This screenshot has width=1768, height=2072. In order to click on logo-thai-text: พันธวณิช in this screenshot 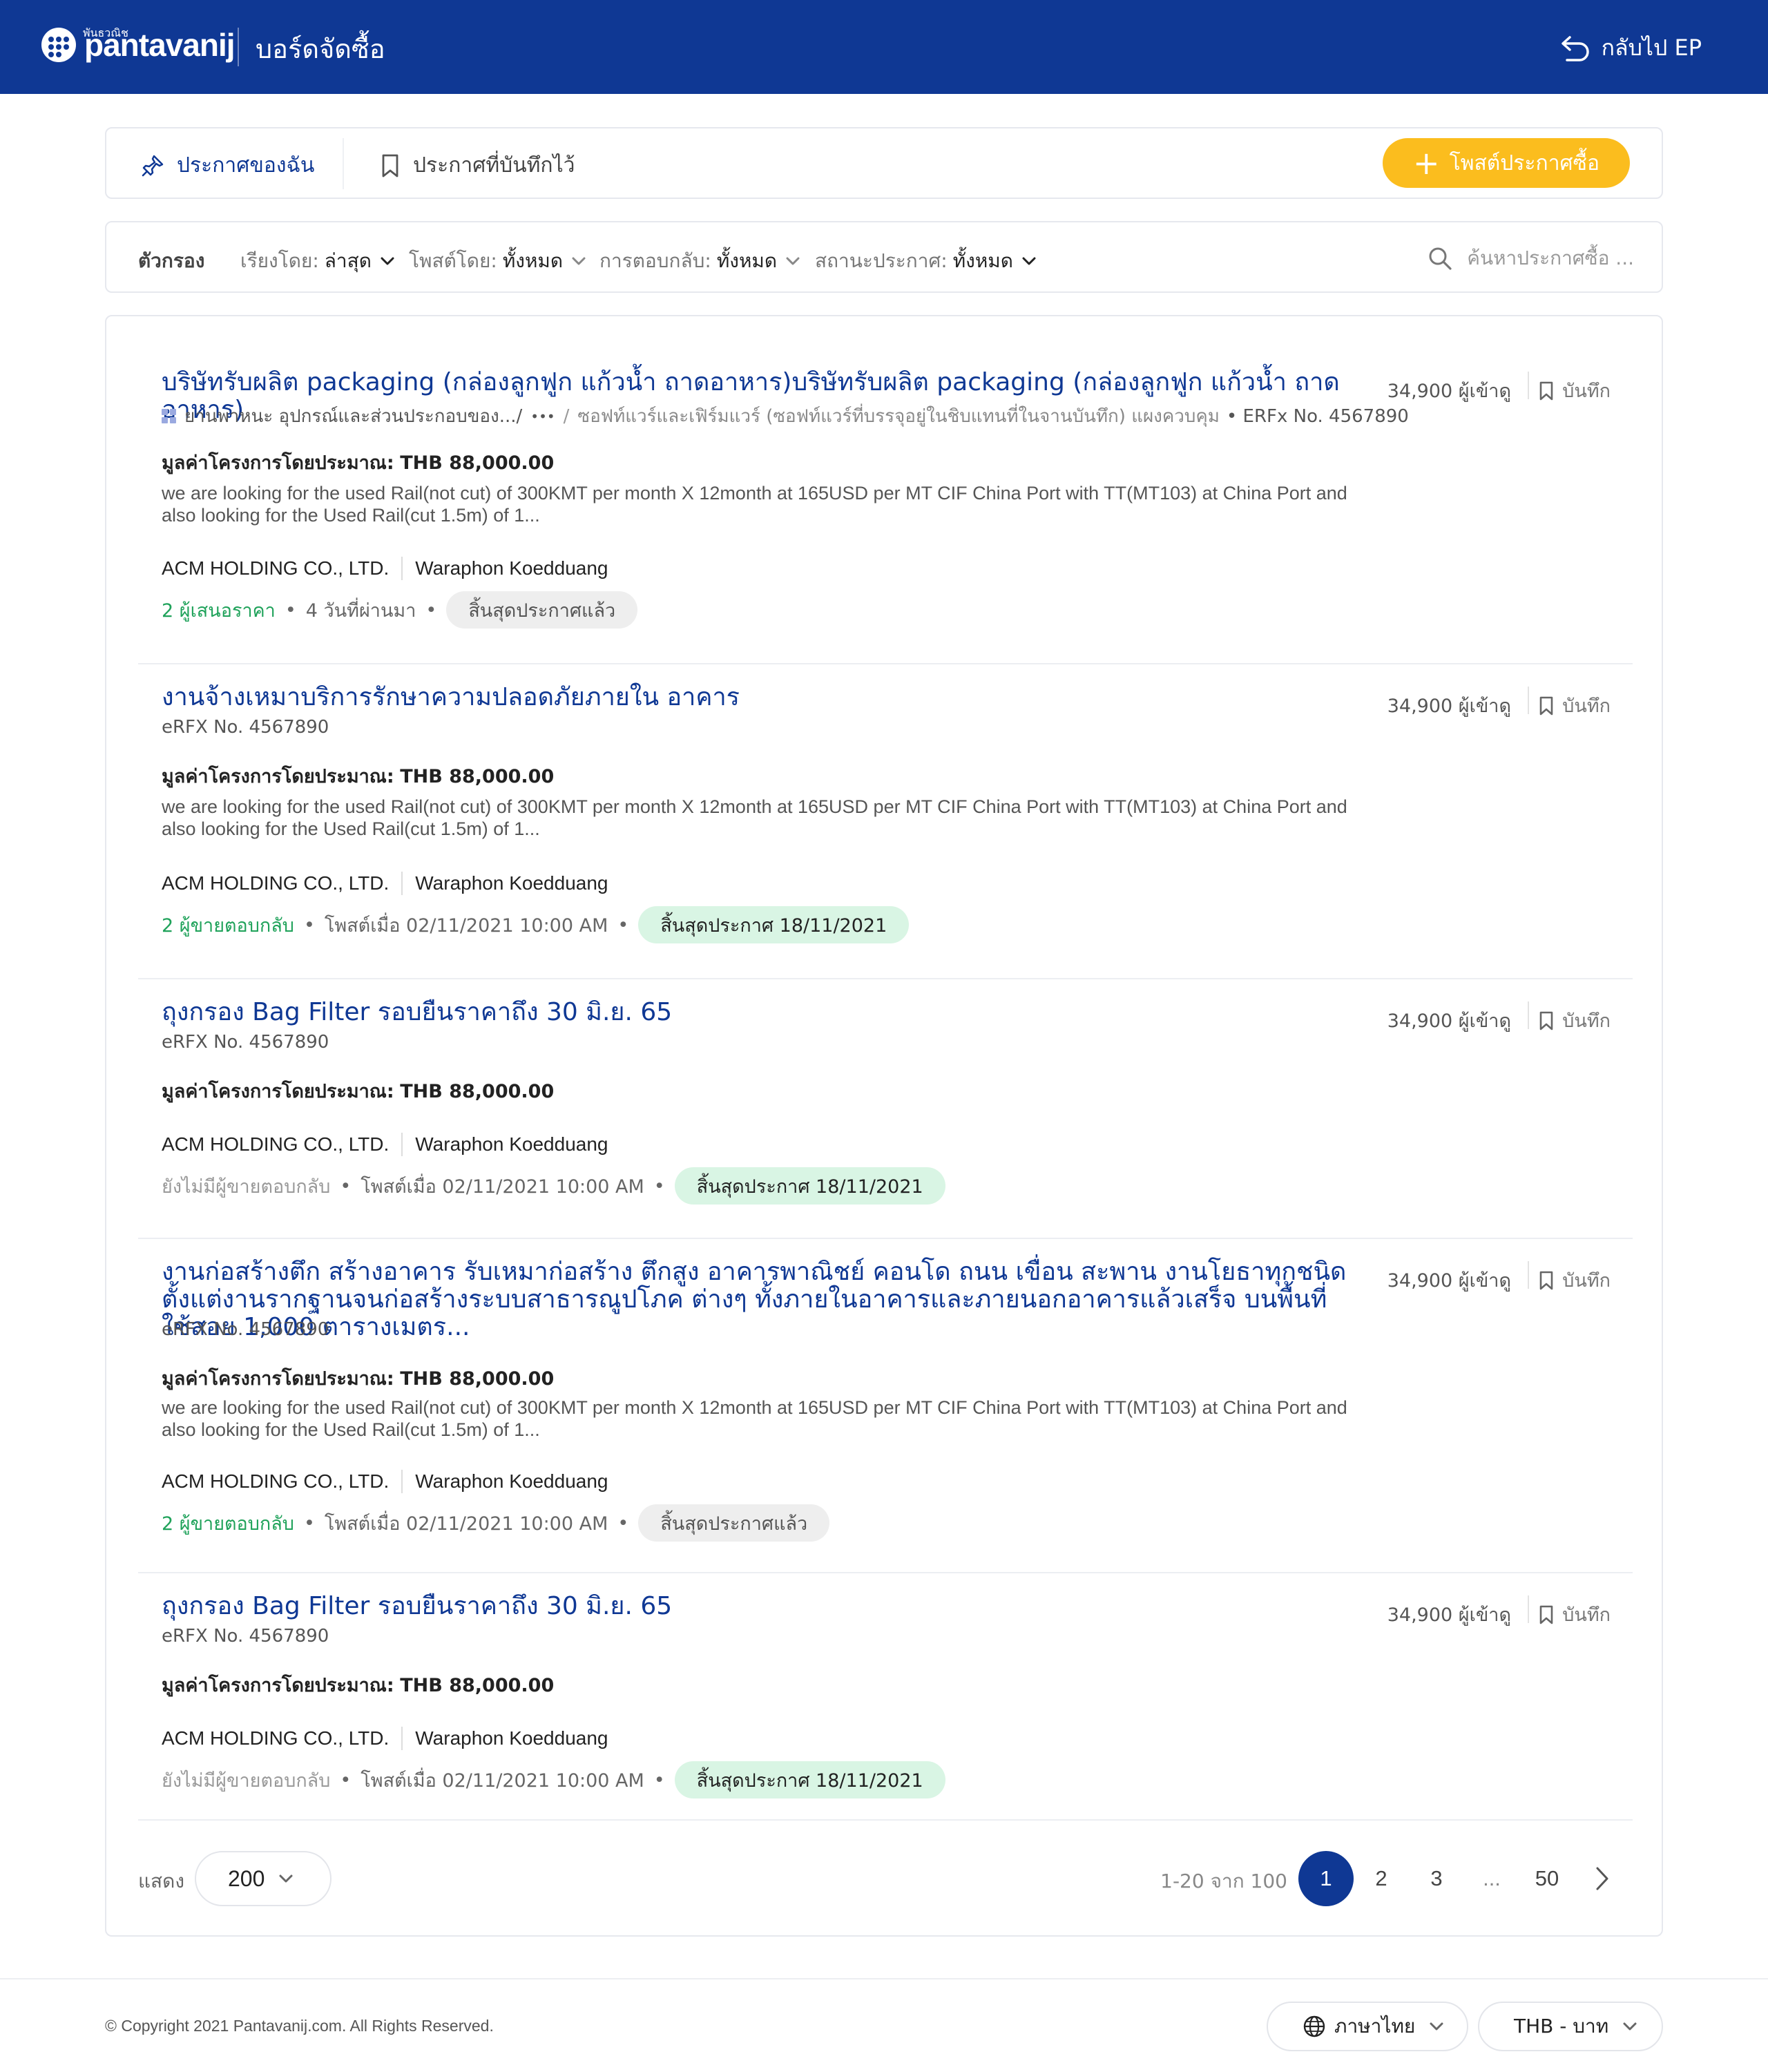, I will do `click(105, 32)`.